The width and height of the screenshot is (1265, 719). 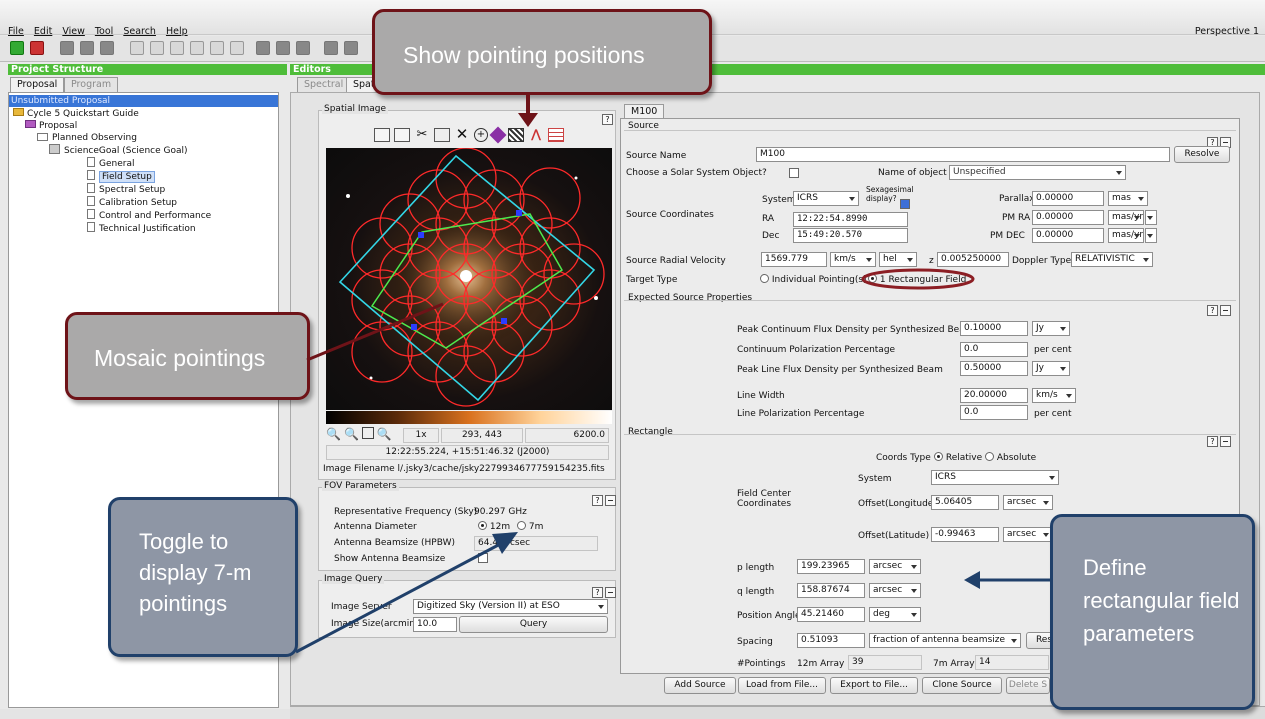 I want to click on grid-icon, so click(x=556, y=135).